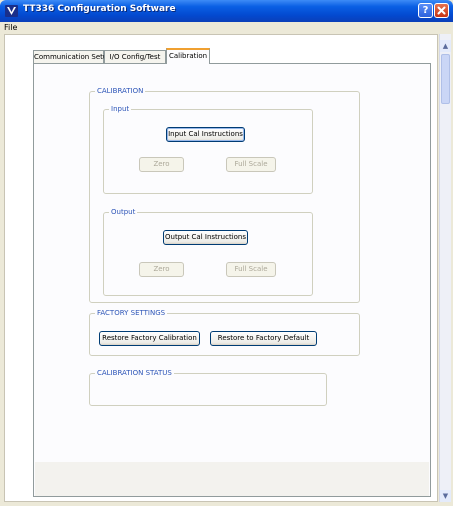  I want to click on title-bar: TT336 Configuration Software ?, so click(226, 11).